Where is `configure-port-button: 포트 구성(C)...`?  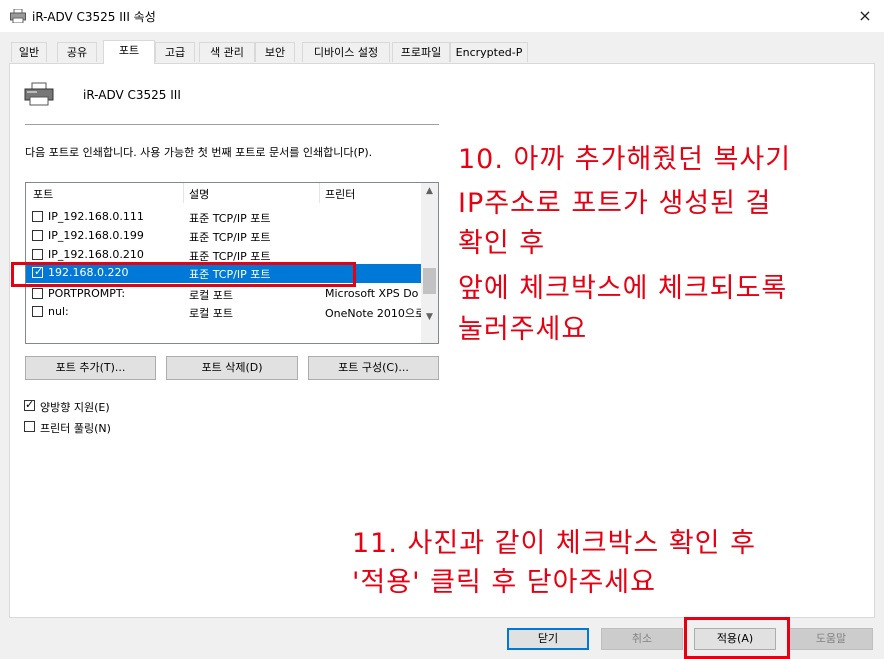 configure-port-button: 포트 구성(C)... is located at coordinates (373, 368).